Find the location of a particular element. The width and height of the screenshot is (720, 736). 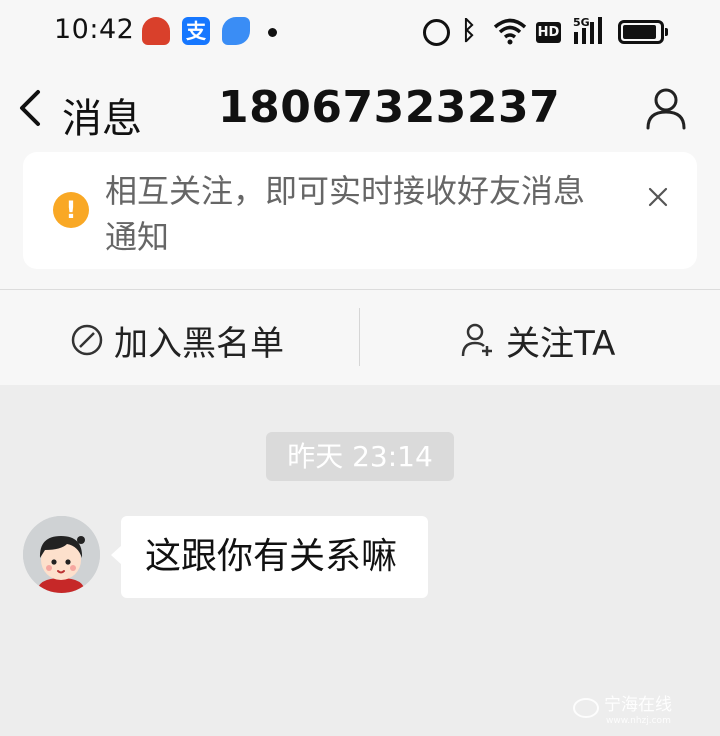

watermark-text: 宁海在线 is located at coordinates (638, 705).